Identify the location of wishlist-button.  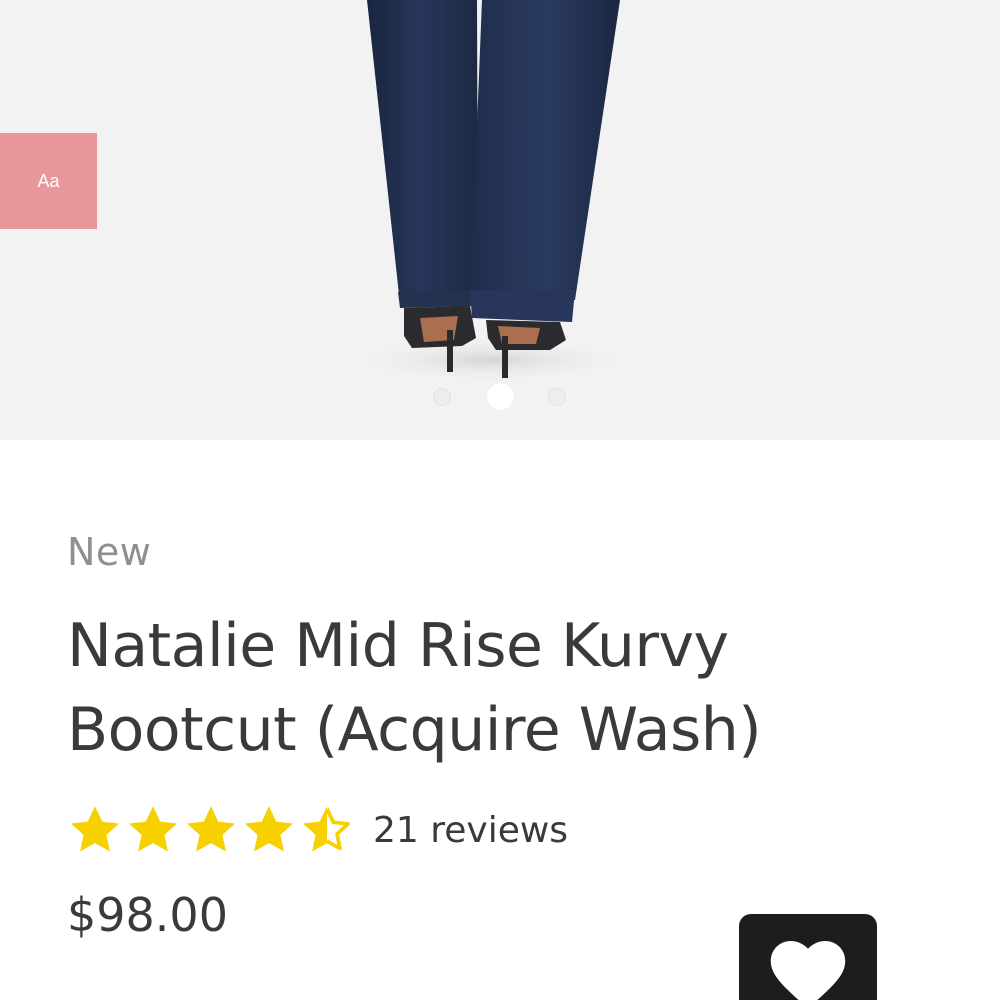
(808, 957).